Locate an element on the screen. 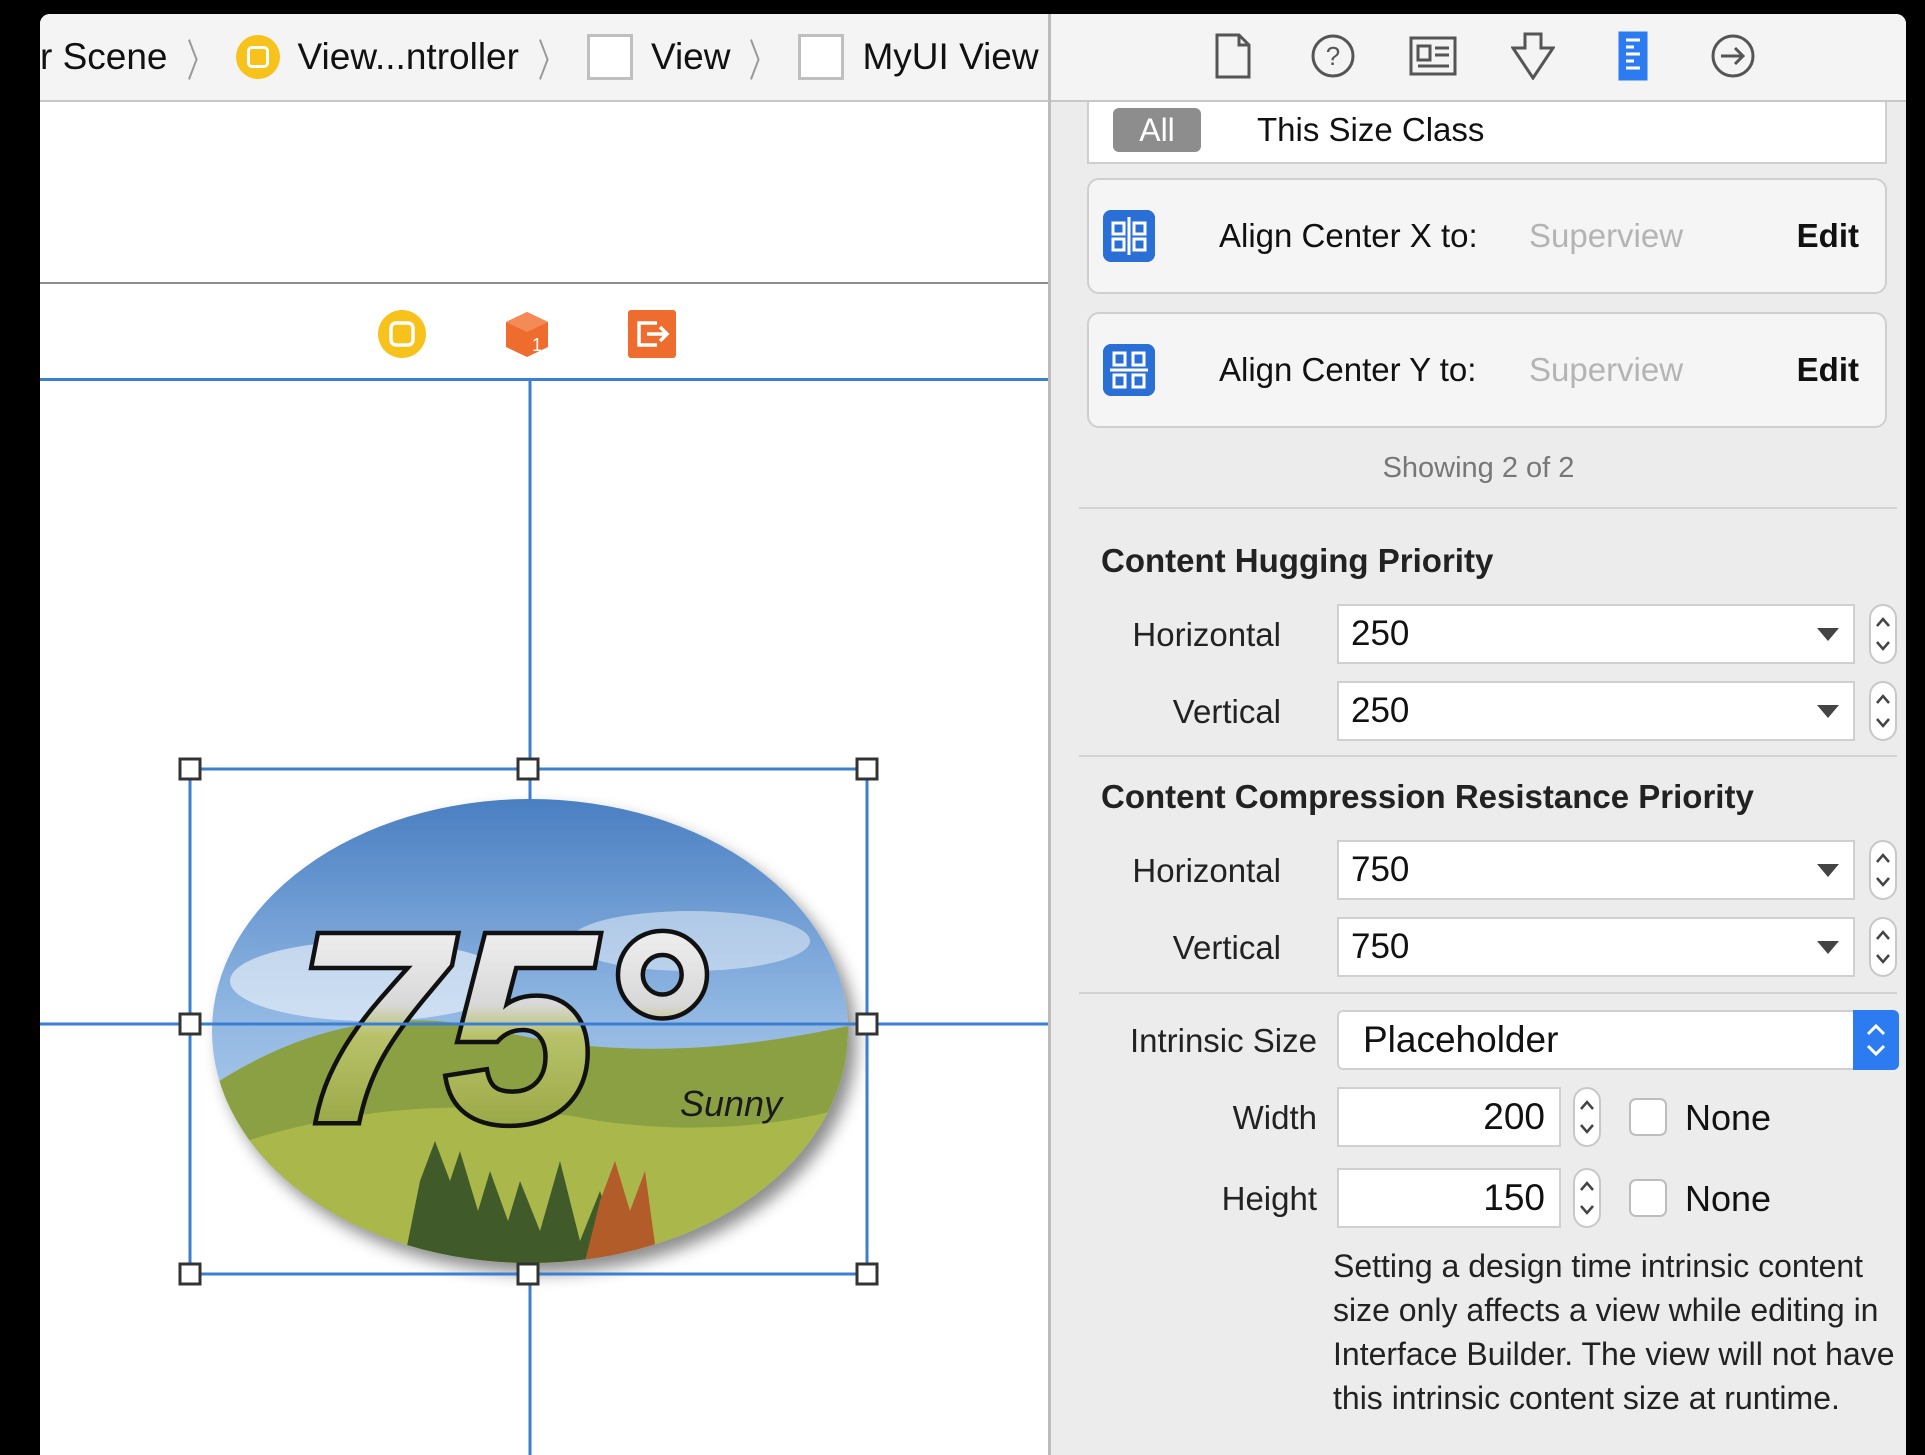  file-icon is located at coordinates (1233, 56).